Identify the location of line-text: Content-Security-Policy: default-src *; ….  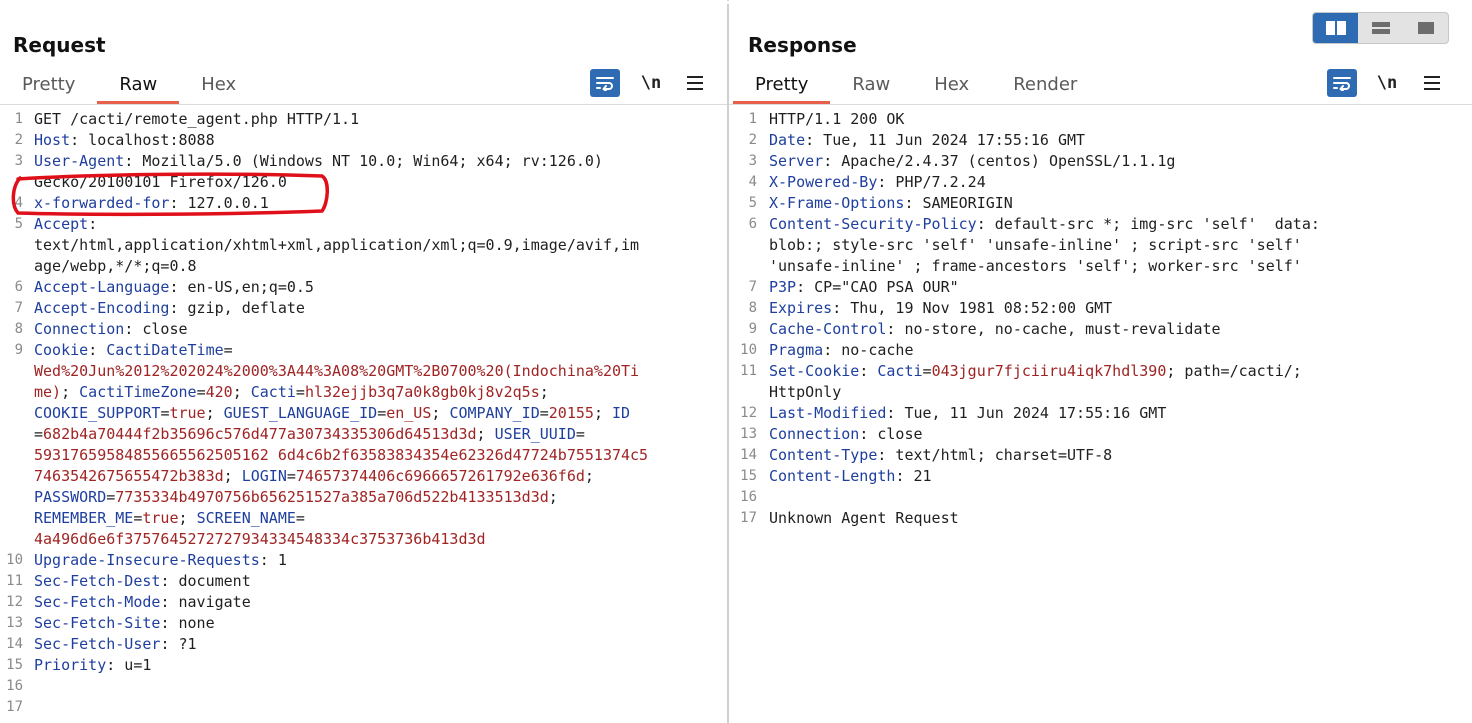
(1044, 224).